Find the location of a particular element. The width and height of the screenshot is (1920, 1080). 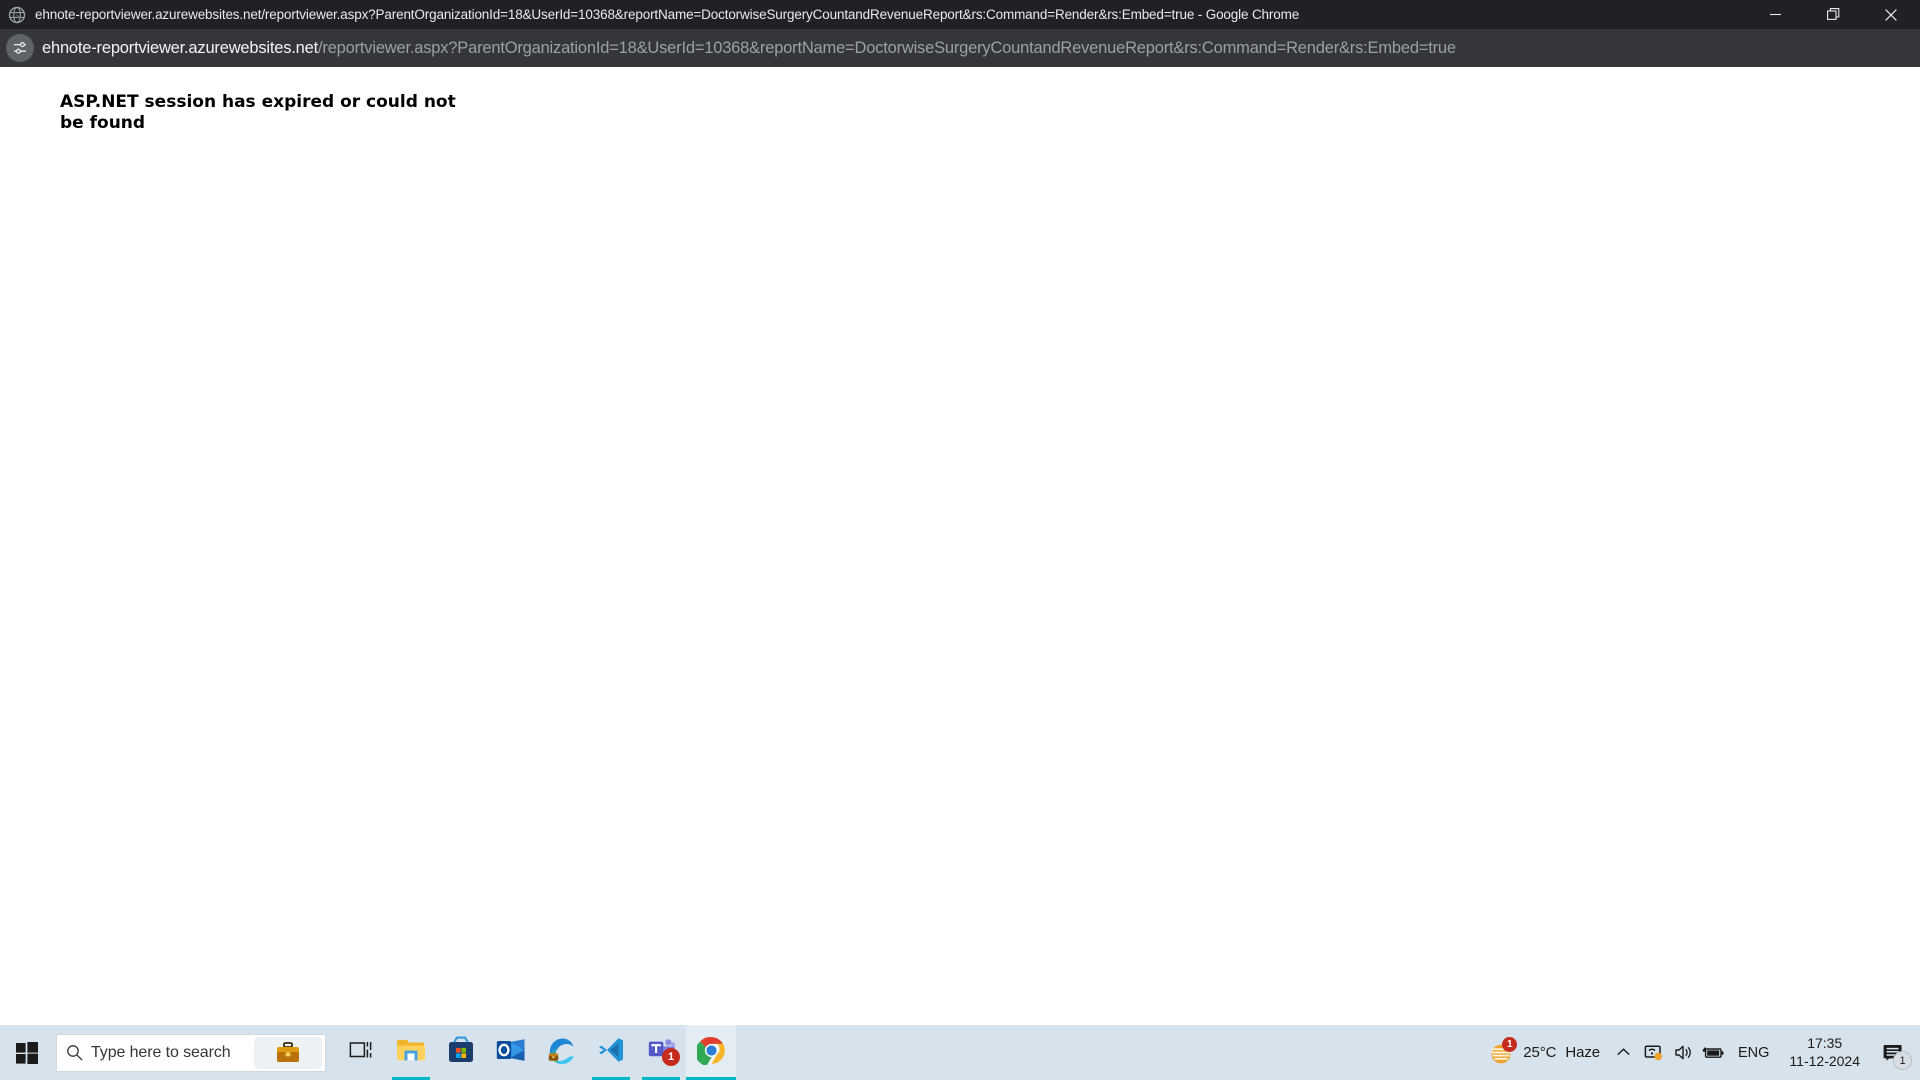

taskbar-item-google-chrome is located at coordinates (711, 1052).